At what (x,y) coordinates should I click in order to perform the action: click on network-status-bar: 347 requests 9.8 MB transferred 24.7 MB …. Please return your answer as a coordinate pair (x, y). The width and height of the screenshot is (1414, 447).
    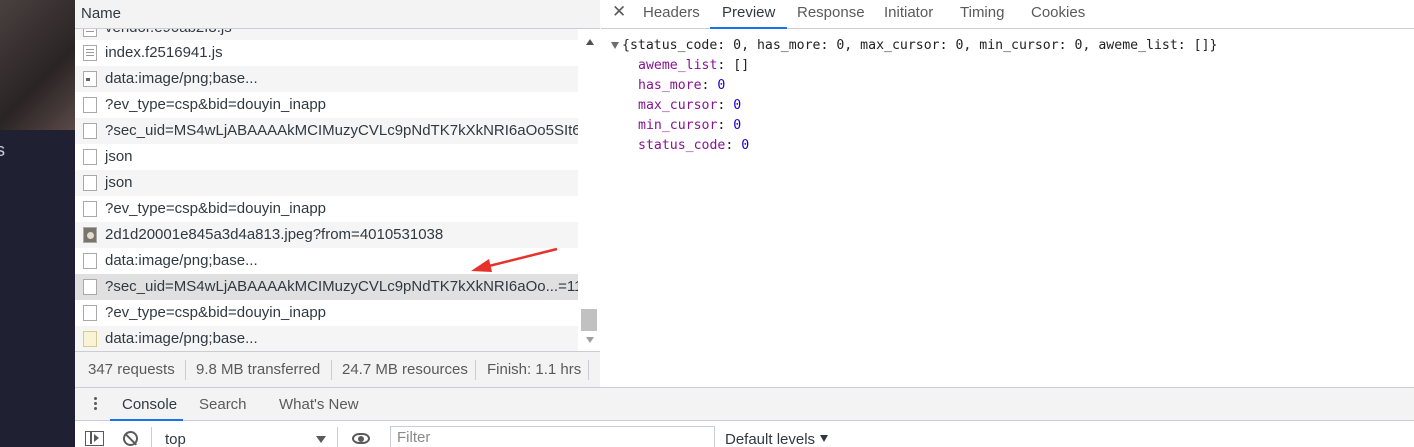
    Looking at the image, I should click on (337, 369).